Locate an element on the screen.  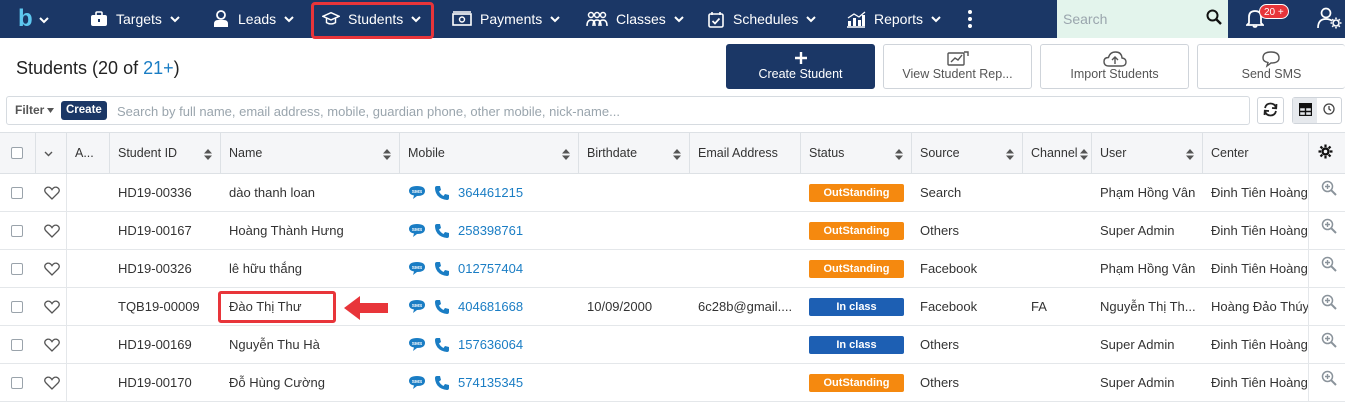
timeline-view-button is located at coordinates (1329, 110).